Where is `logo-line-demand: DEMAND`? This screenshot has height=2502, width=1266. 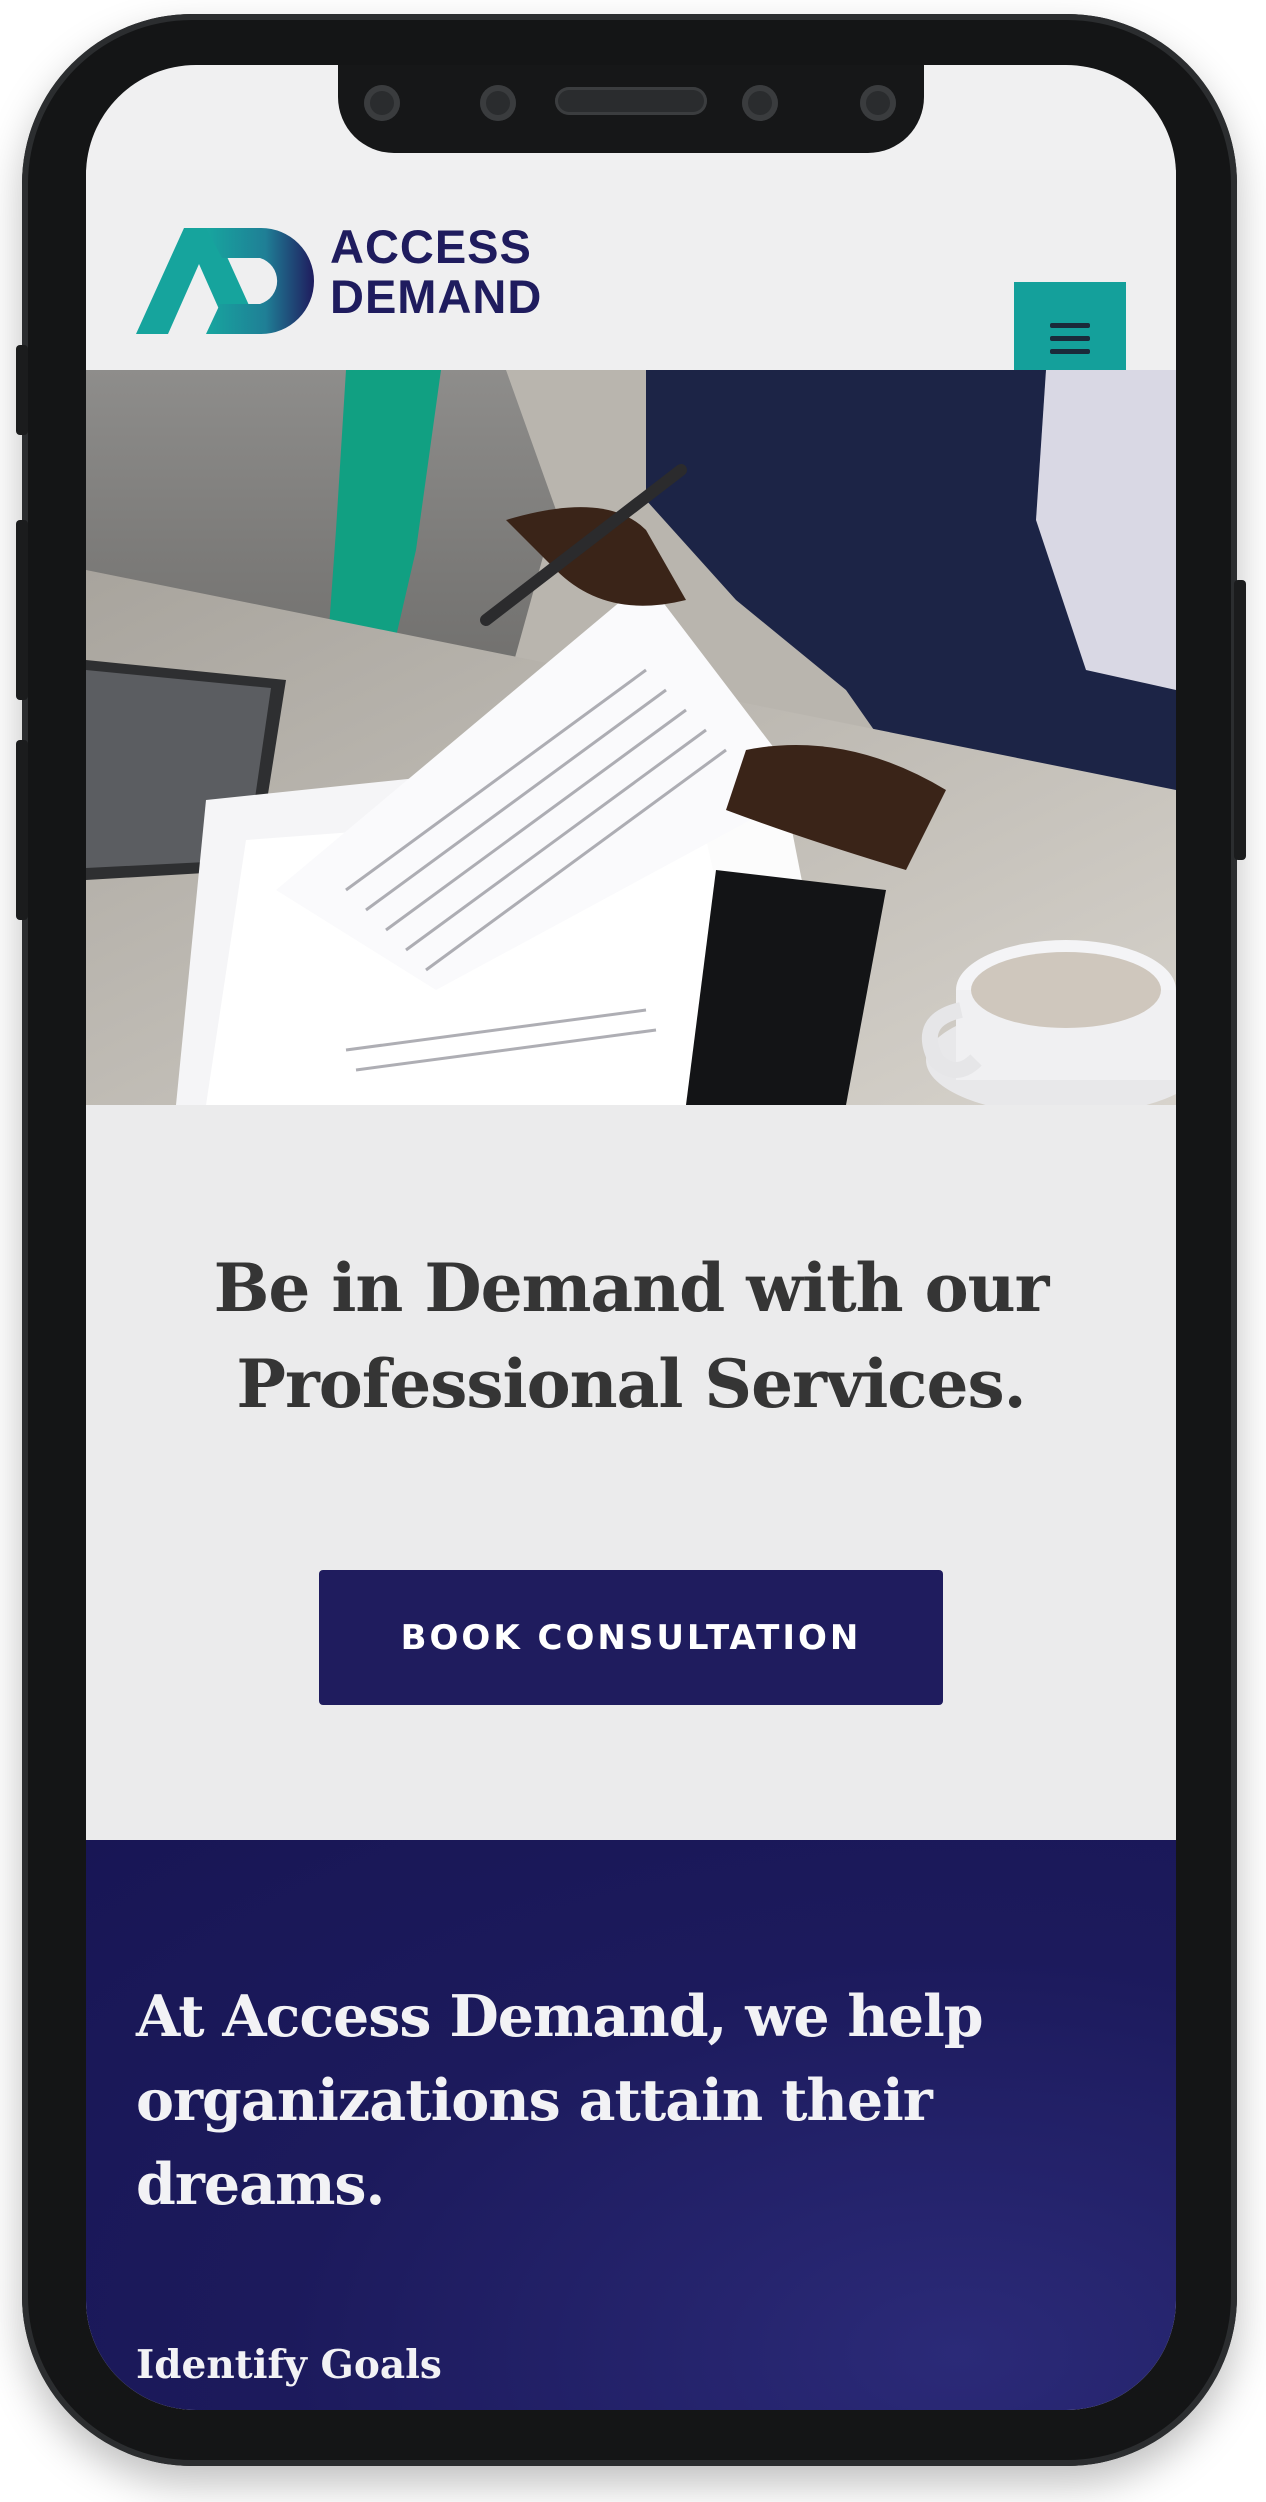 logo-line-demand: DEMAND is located at coordinates (436, 296).